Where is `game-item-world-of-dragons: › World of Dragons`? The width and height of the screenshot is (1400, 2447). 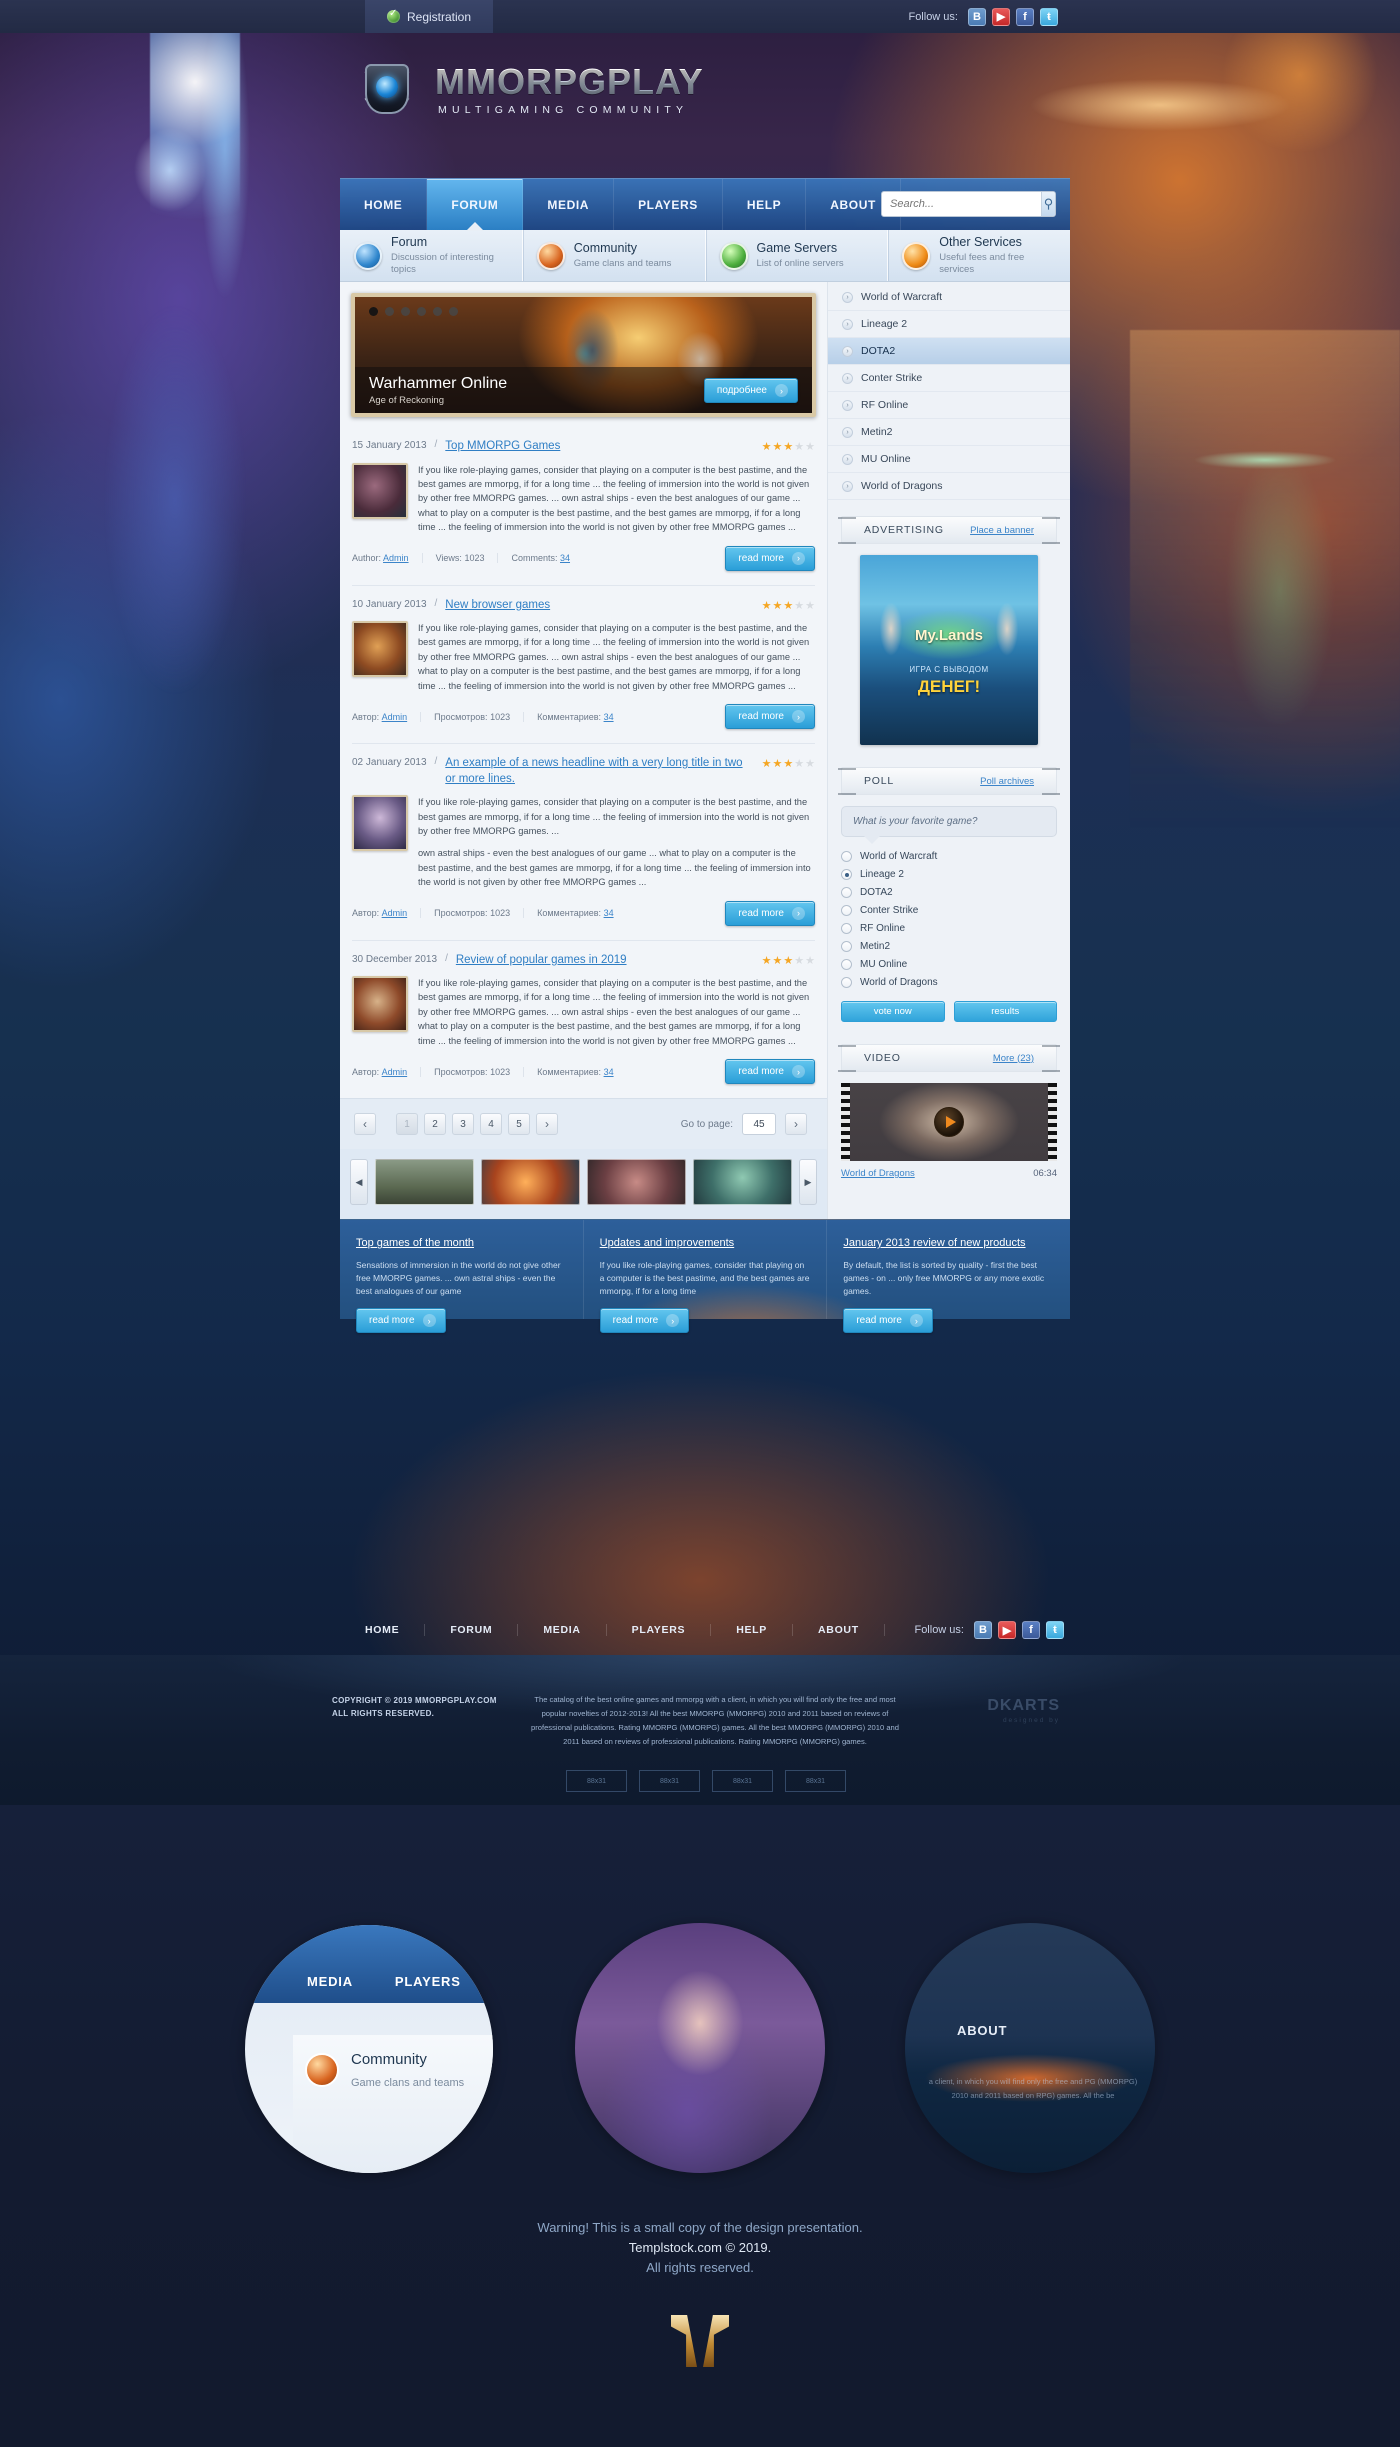
game-item-world-of-dragons: › World of Dragons is located at coordinates (949, 486).